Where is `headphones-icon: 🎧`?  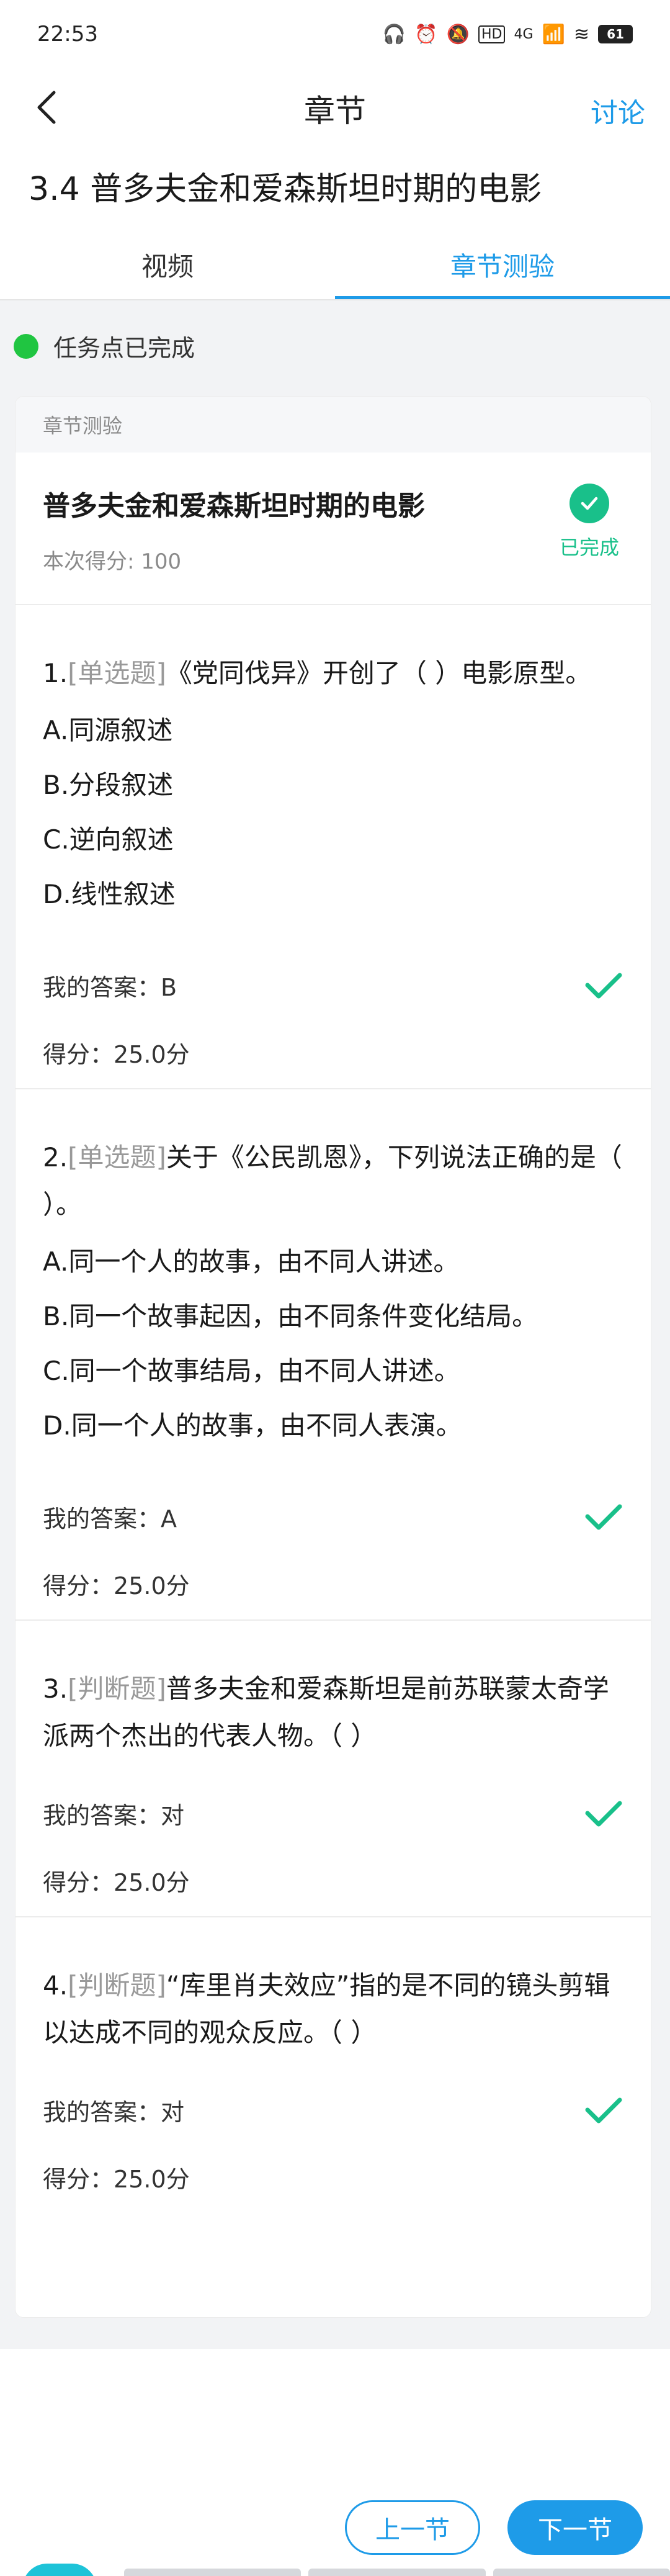
headphones-icon: 🎧 is located at coordinates (394, 34).